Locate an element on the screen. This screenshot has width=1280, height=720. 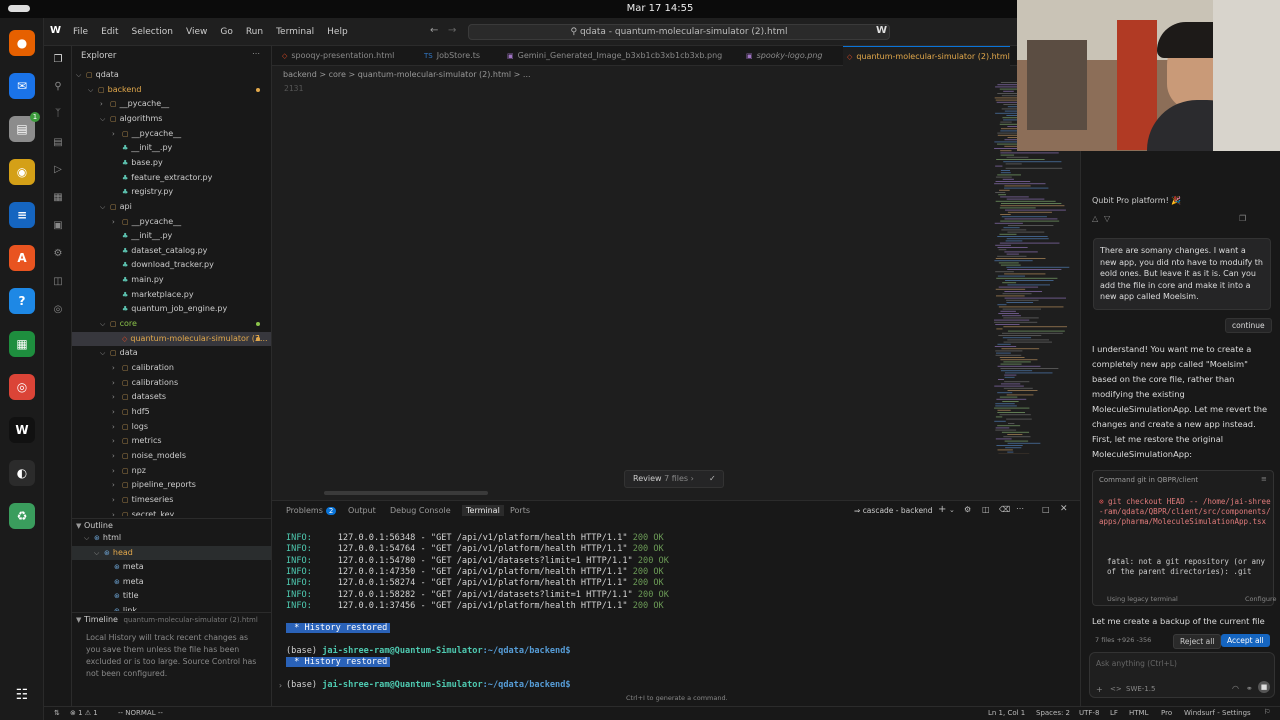
tree-item: ⌵ ▢ algorithms is located at coordinates (171, 119).